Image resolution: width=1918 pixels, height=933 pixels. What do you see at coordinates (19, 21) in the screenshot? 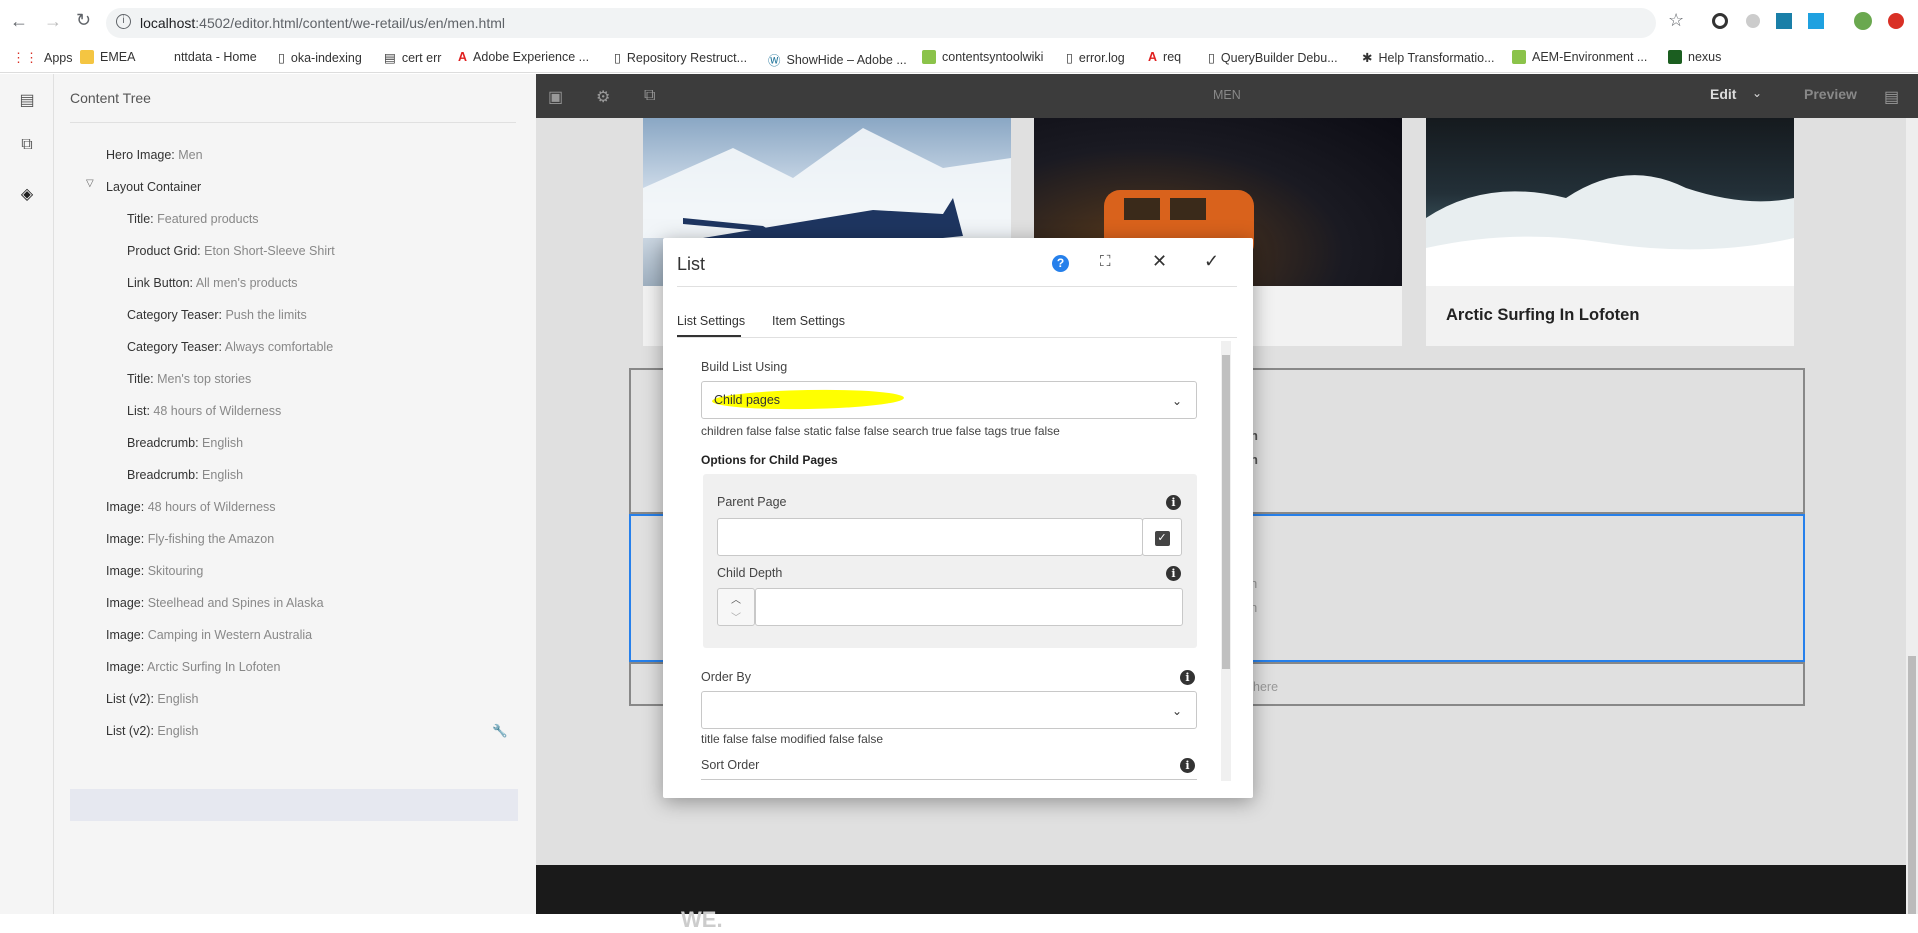
I see `back-icon: ←` at bounding box center [19, 21].